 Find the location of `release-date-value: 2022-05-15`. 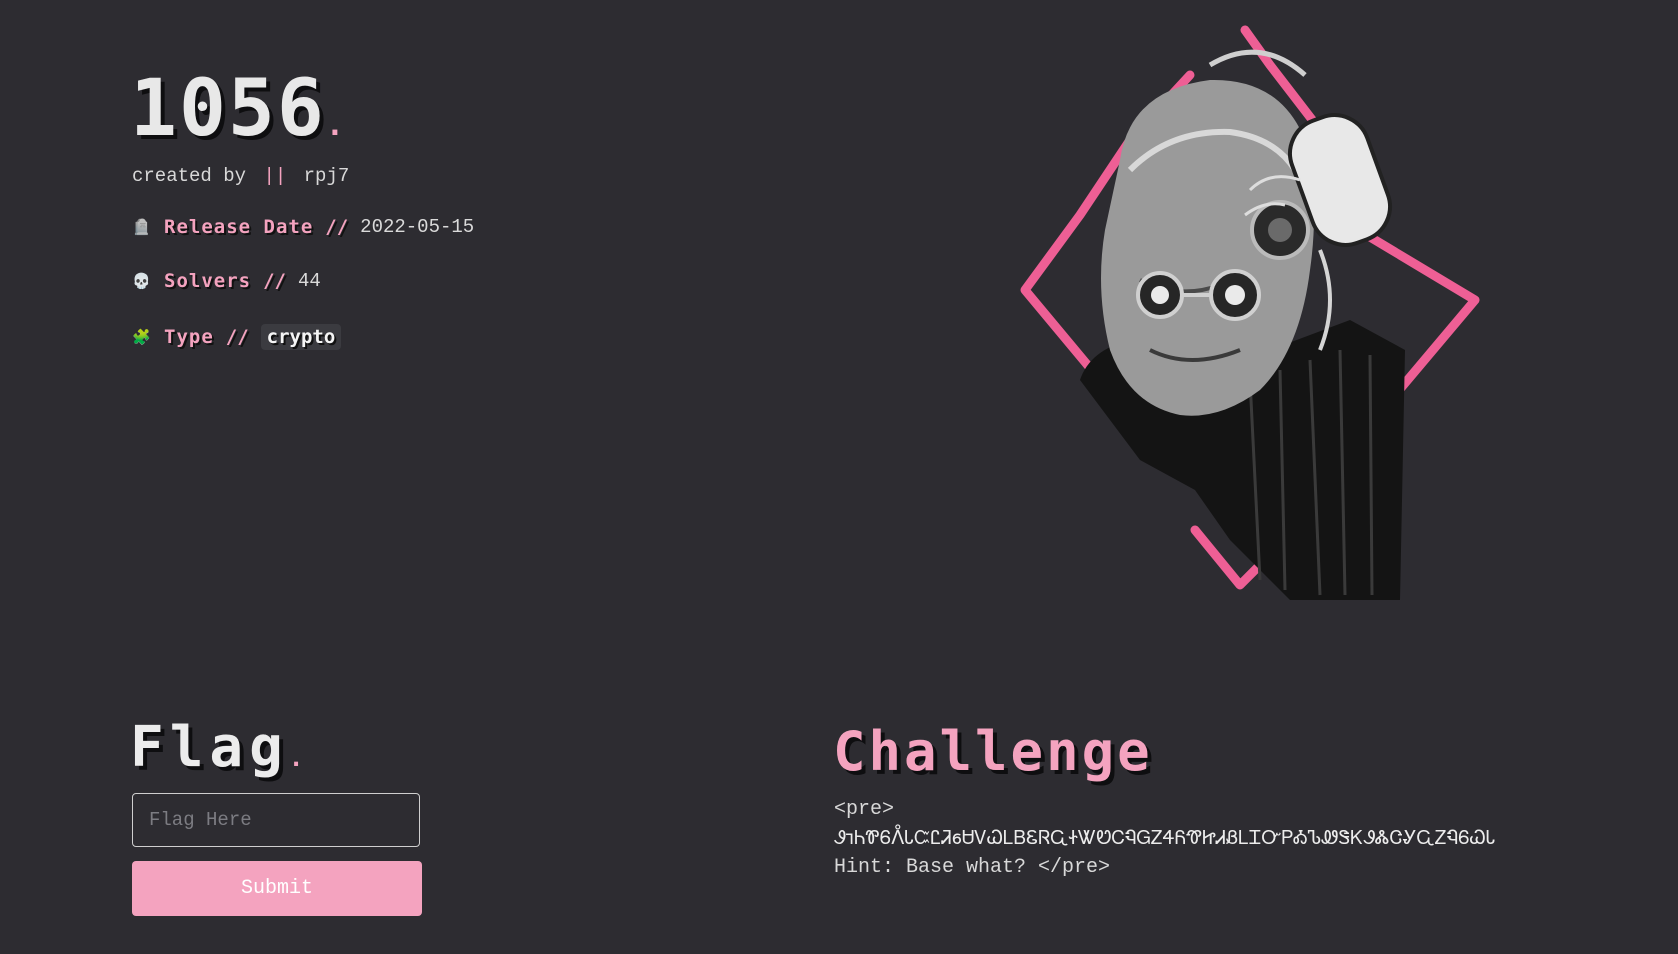

release-date-value: 2022-05-15 is located at coordinates (417, 227).